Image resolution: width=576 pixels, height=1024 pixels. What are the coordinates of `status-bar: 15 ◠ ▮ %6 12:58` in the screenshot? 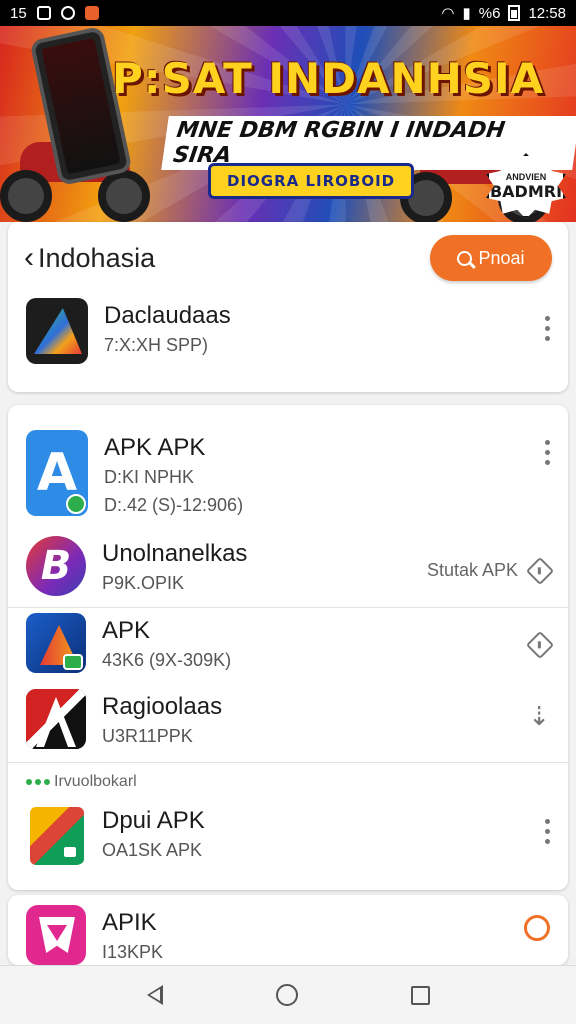 It's located at (288, 13).